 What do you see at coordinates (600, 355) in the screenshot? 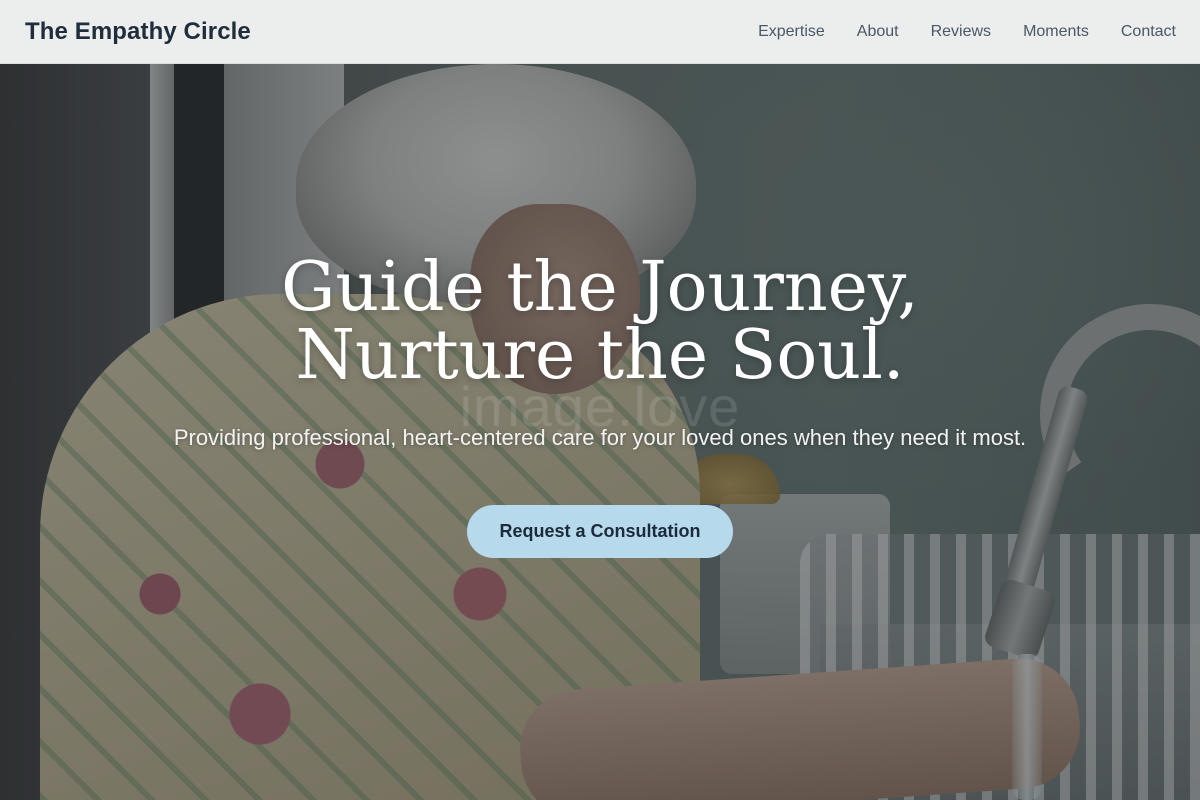
I see `hero-headline-line-2: Nurture the Soul.` at bounding box center [600, 355].